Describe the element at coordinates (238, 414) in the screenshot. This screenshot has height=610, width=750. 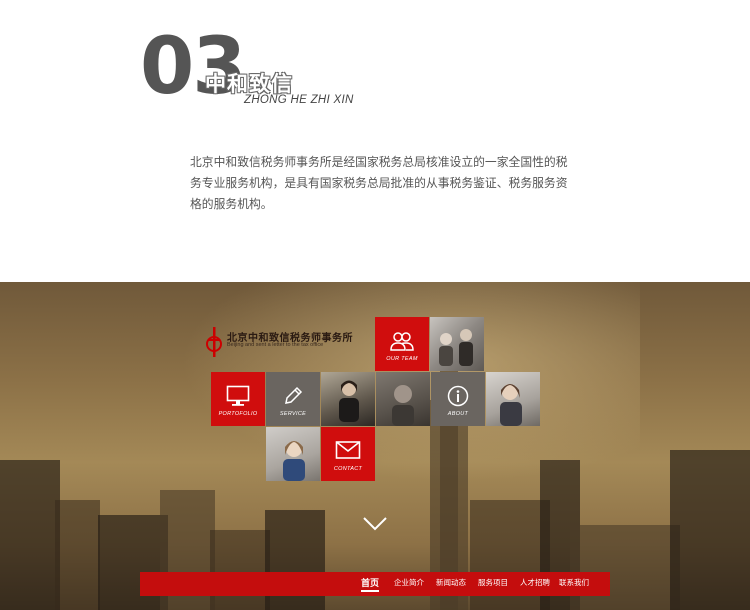
I see `tile-label: PORTOFOLIO` at that location.